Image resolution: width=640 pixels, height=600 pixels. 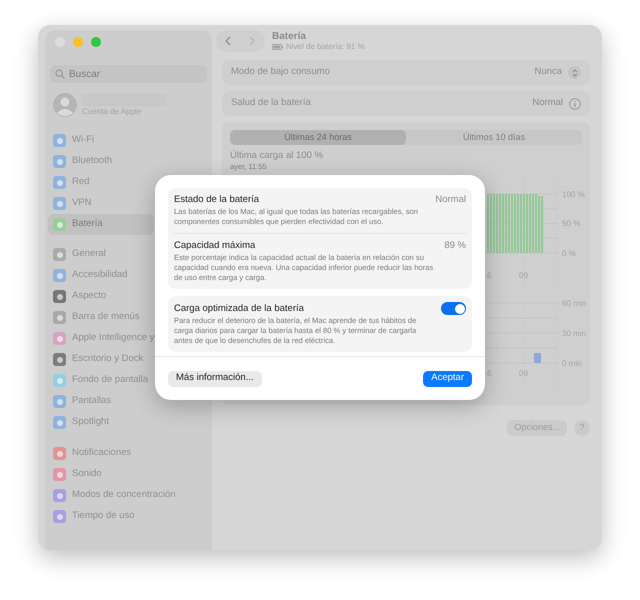 I want to click on row-label: Modo de bajo consumo, so click(x=281, y=72).